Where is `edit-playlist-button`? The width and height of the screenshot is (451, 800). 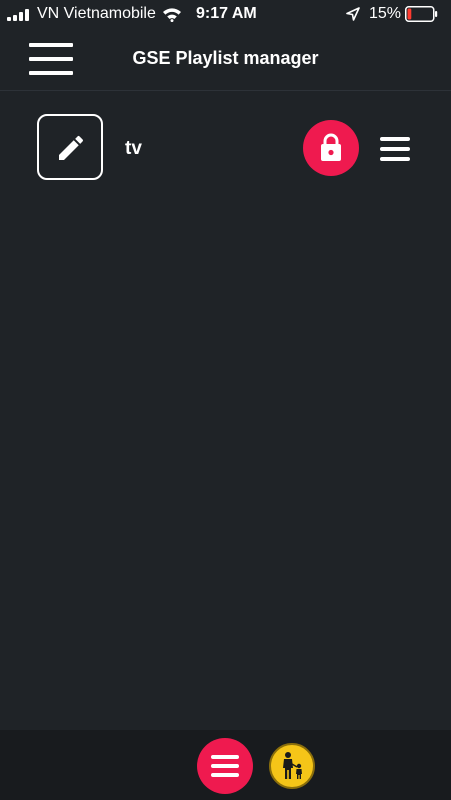
edit-playlist-button is located at coordinates (70, 147).